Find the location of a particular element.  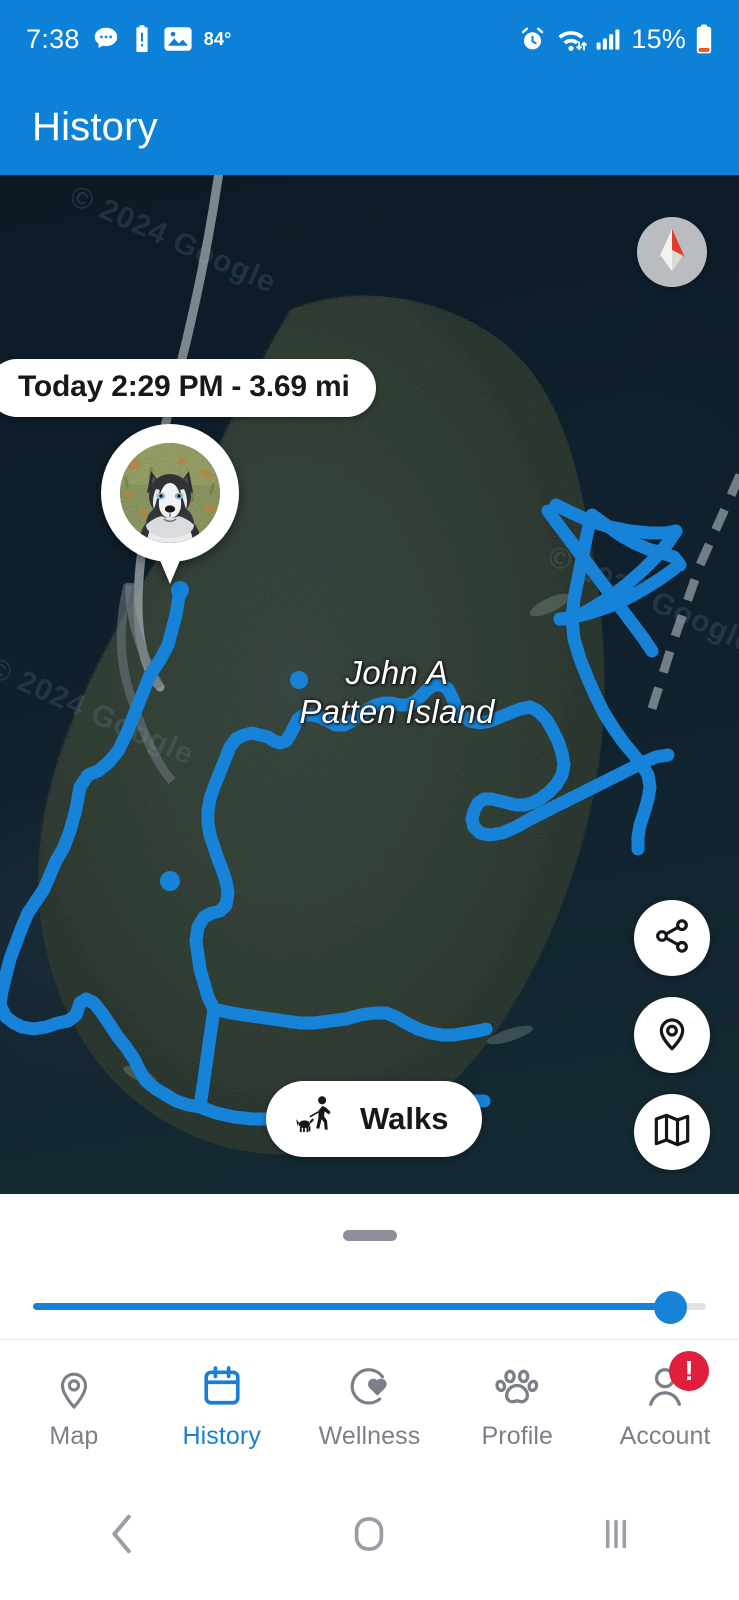

status-clock: 7:38 is located at coordinates (53, 38).